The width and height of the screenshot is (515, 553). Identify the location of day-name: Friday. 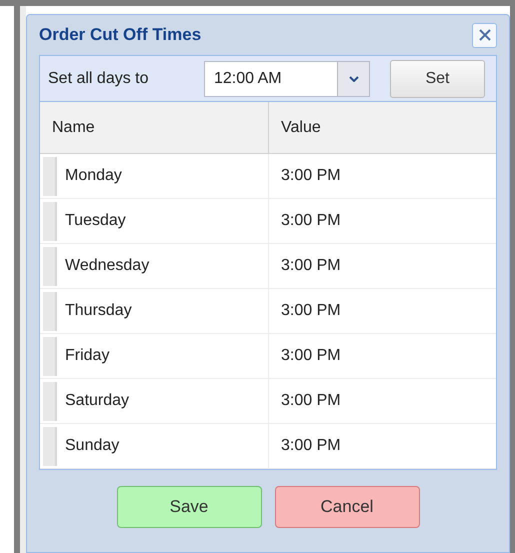
(87, 356).